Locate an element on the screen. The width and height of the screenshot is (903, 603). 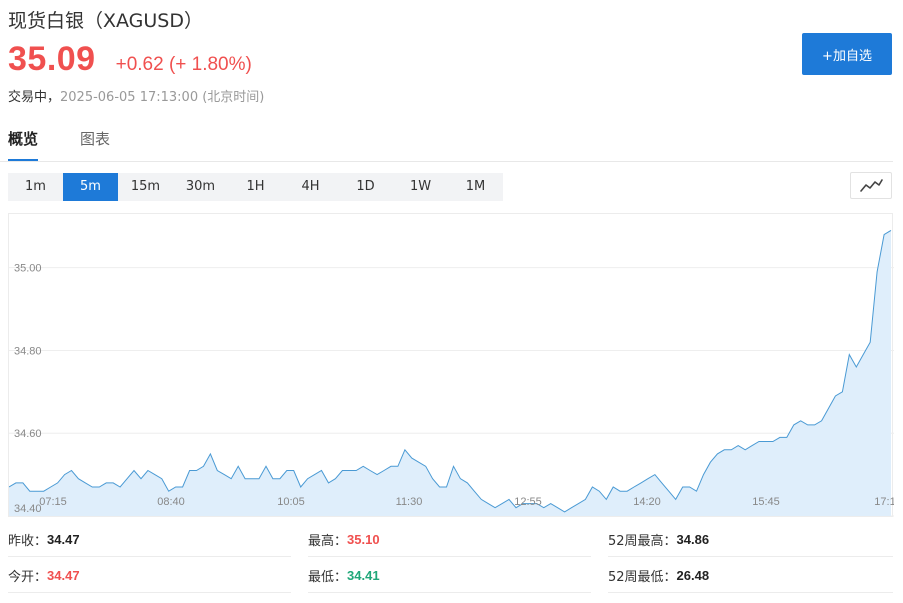
y-tick-label: 35.00 is located at coordinates (28, 269).